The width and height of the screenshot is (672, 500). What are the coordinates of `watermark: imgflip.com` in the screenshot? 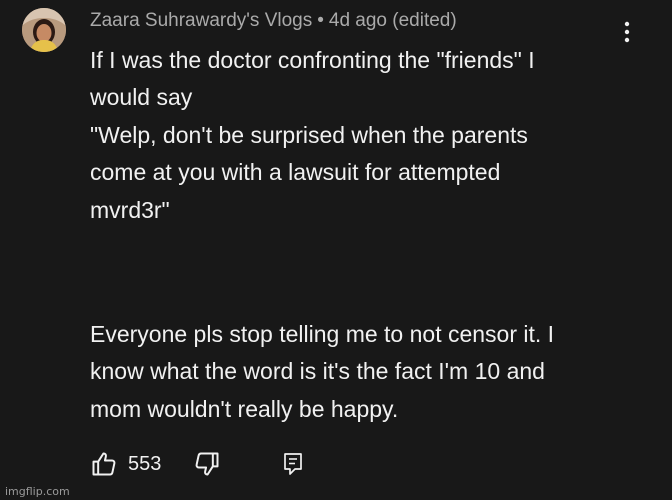 It's located at (37, 491).